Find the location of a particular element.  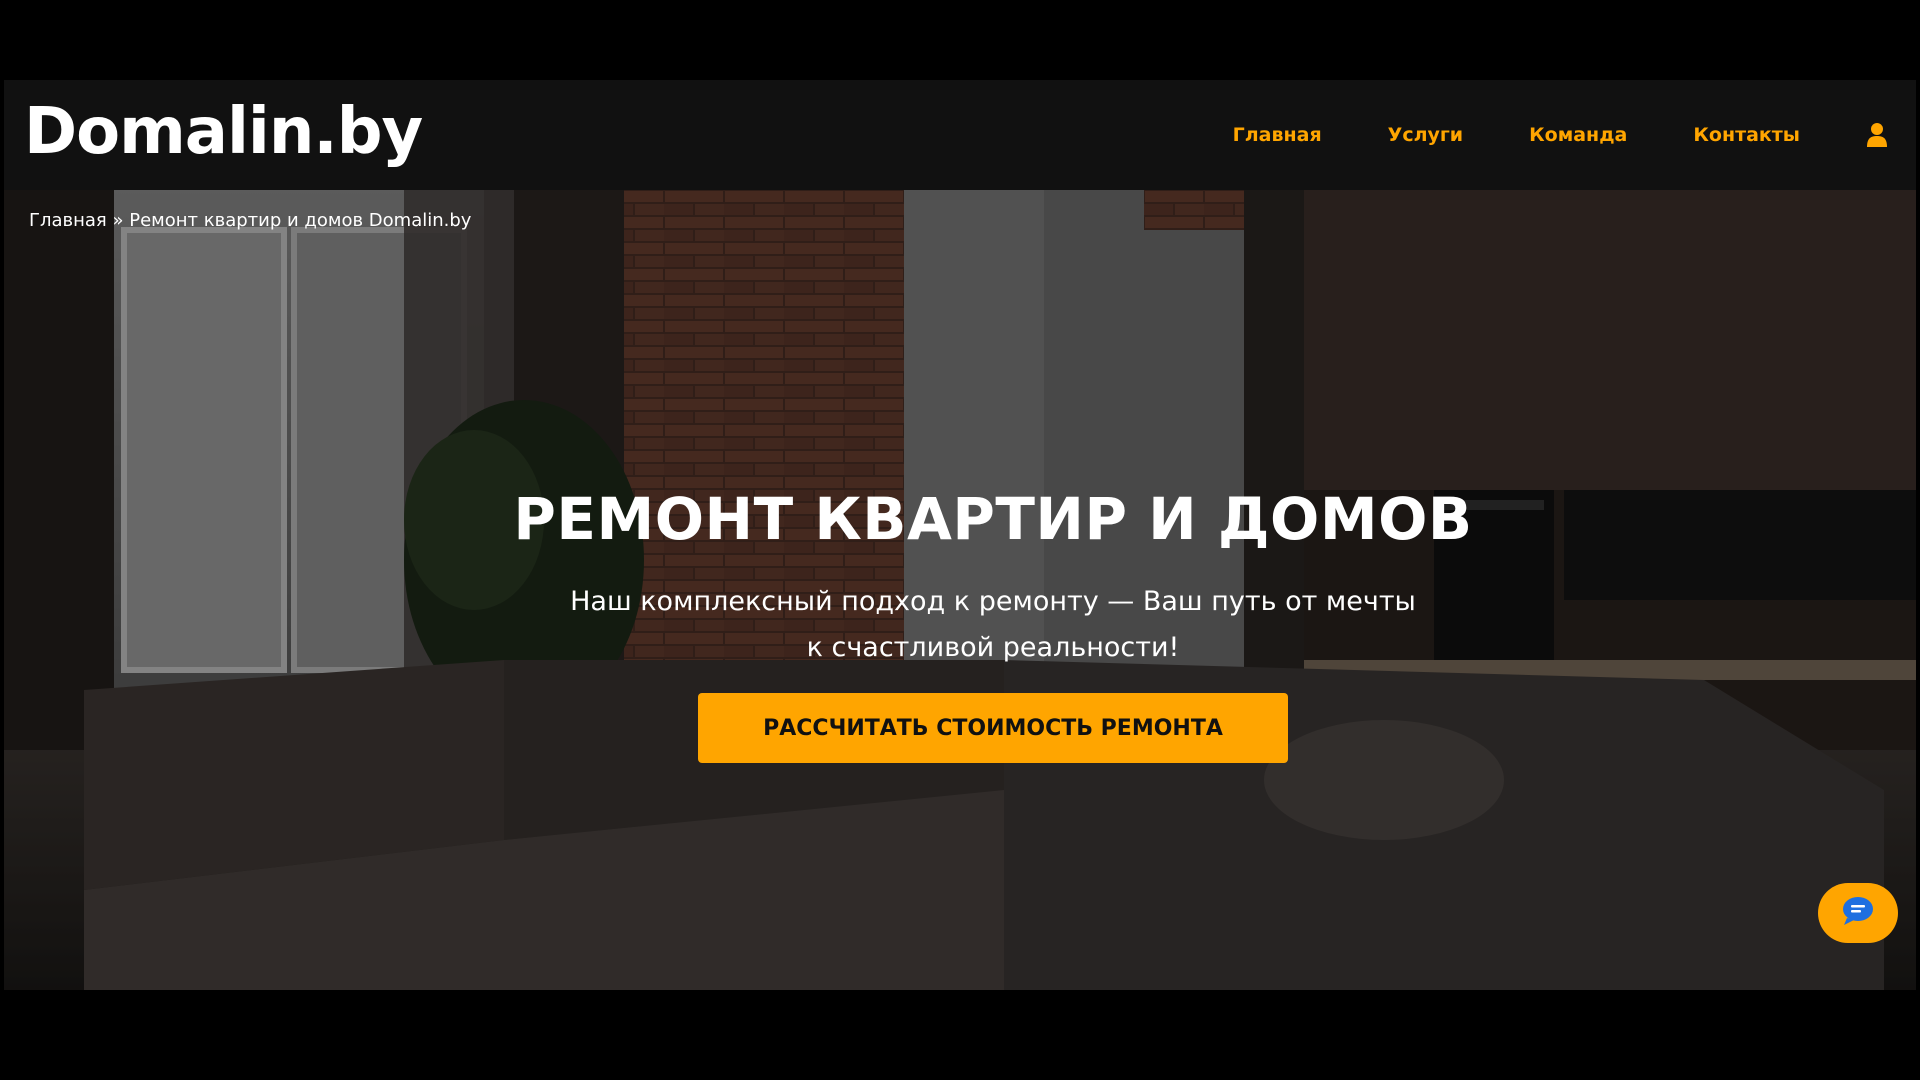

chat-bubble-icon is located at coordinates (1858, 913).